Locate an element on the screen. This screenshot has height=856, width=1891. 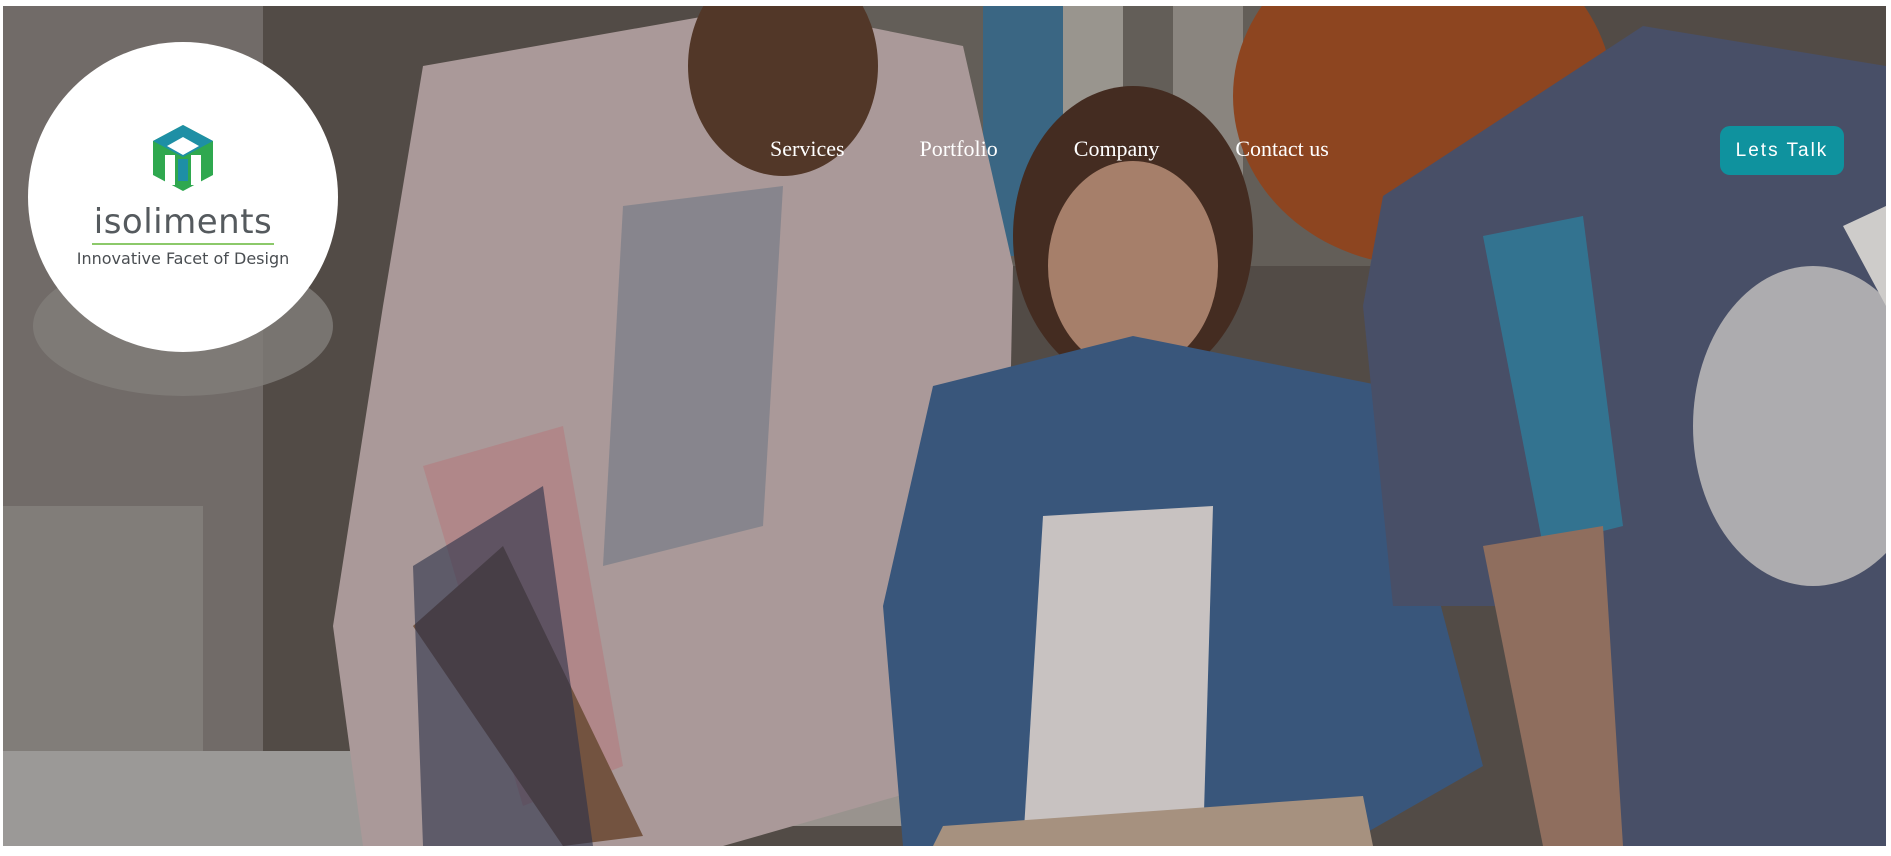
logo-wordmark: isoliments is located at coordinates (183, 221).